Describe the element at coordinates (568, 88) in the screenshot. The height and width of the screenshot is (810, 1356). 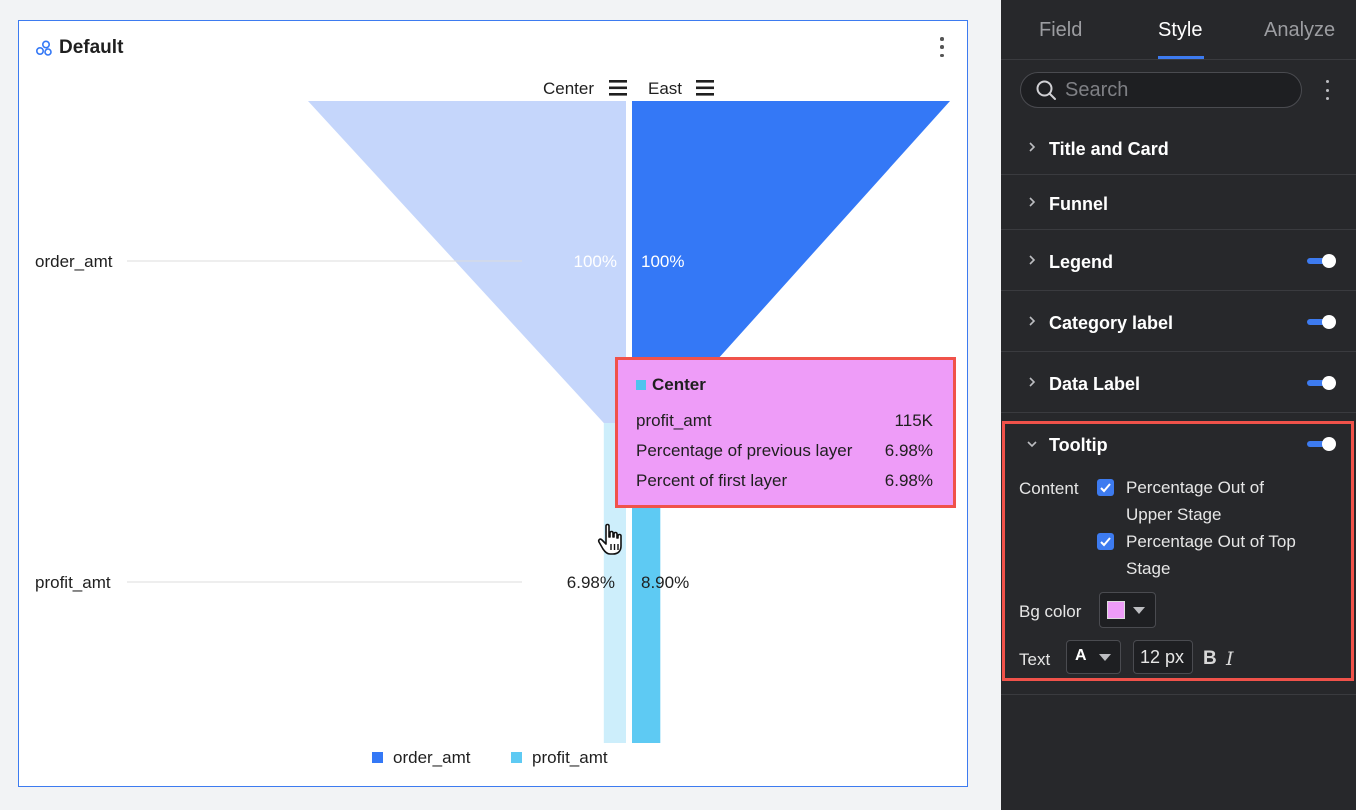
I see `group-header-center: Center` at that location.